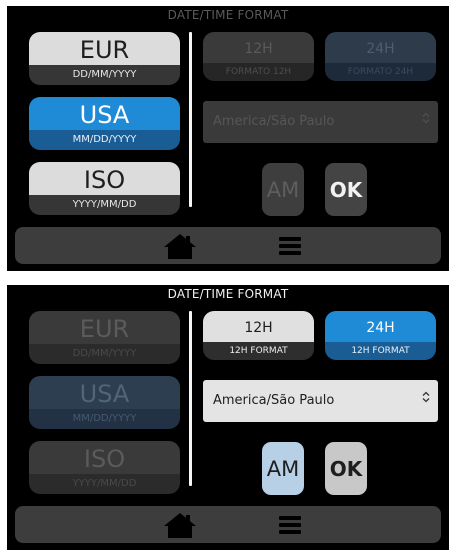  Describe the element at coordinates (258, 72) in the screenshot. I see `hour-12-sublabel: FORMATO 12H` at that location.